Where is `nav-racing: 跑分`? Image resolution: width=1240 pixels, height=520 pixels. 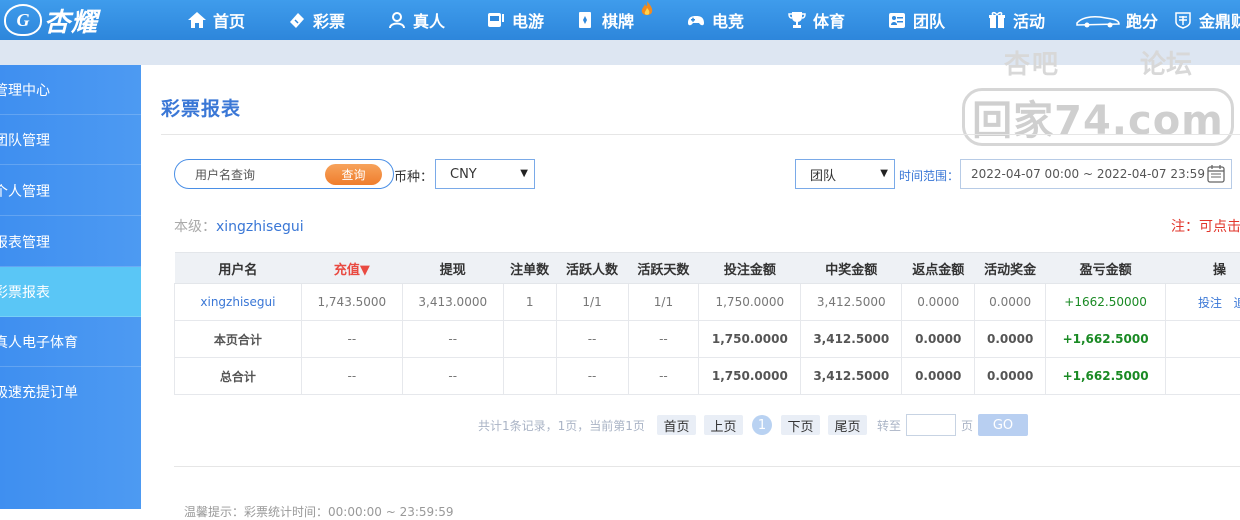 nav-racing: 跑分 is located at coordinates (1117, 20).